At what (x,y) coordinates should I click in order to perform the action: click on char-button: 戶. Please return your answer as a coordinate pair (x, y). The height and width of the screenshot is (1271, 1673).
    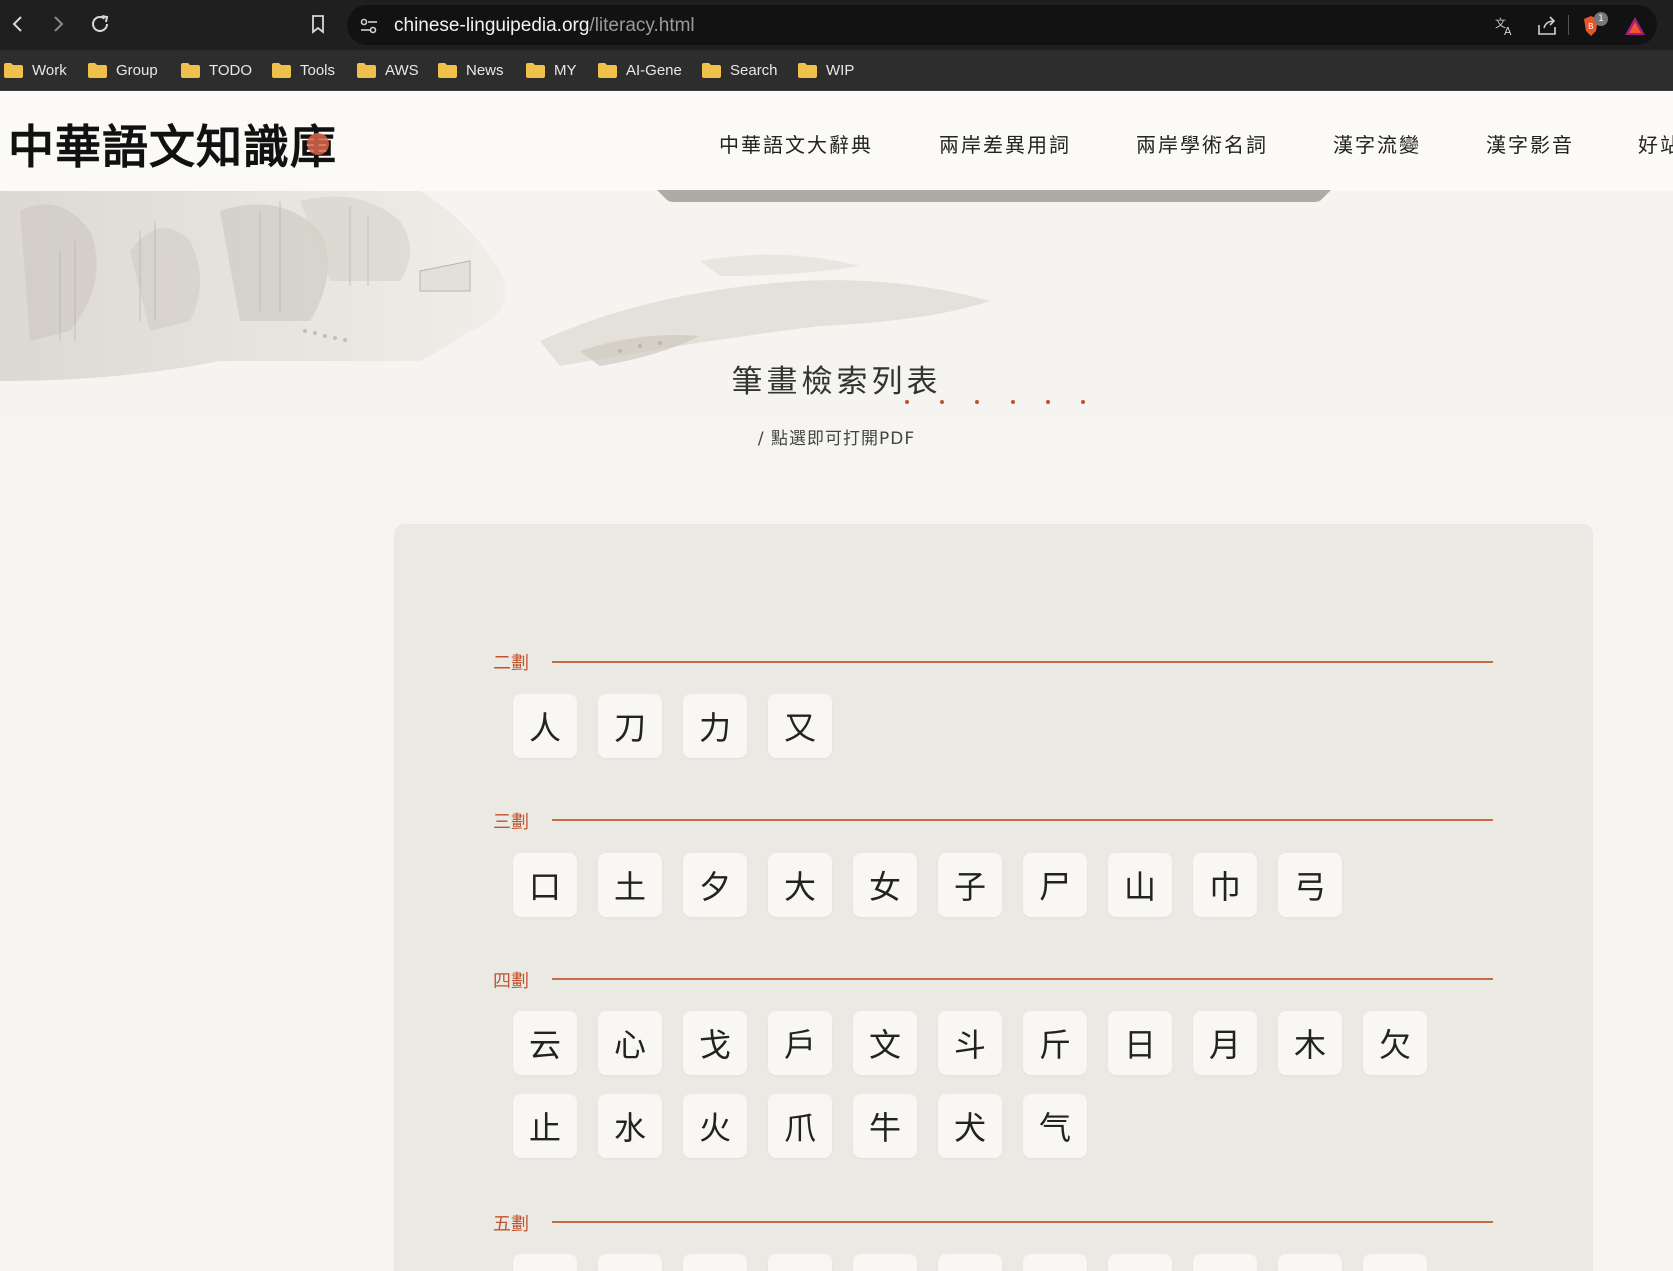
    Looking at the image, I should click on (800, 1043).